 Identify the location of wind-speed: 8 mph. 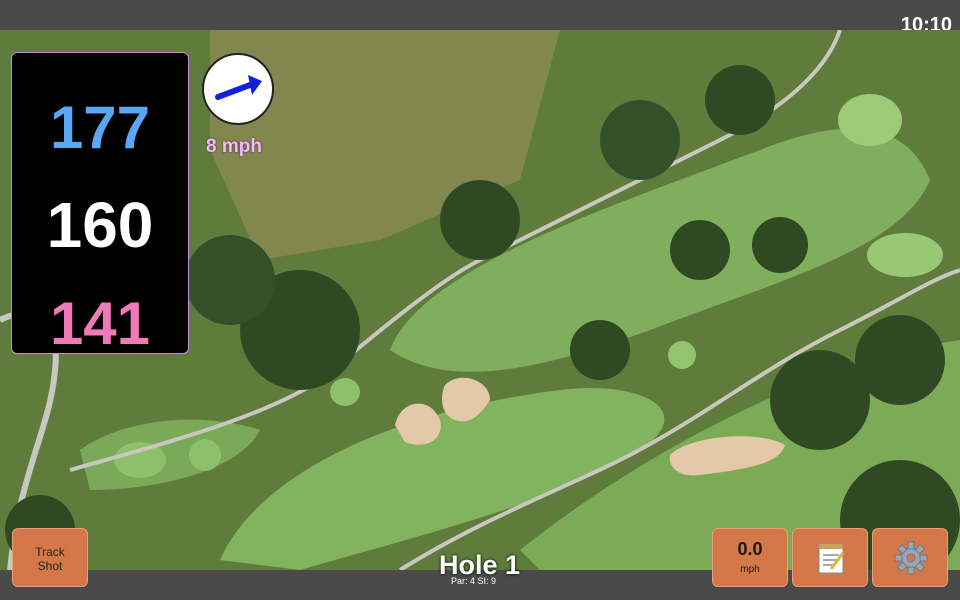
(234, 146).